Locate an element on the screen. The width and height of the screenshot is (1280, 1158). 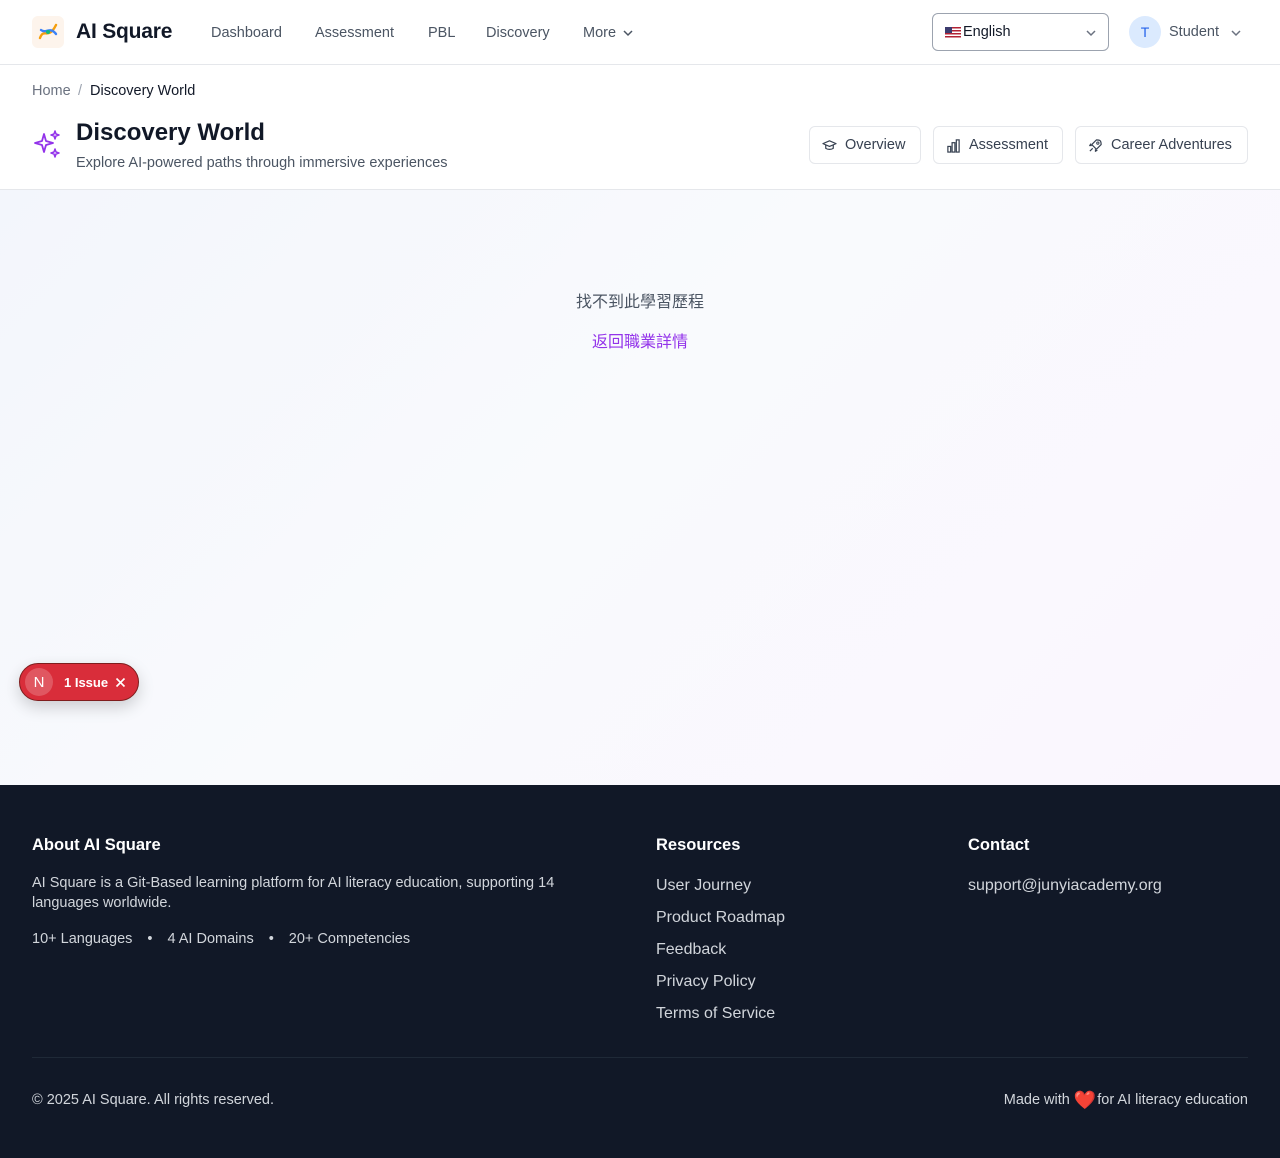
overview-button: Overview is located at coordinates (865, 145).